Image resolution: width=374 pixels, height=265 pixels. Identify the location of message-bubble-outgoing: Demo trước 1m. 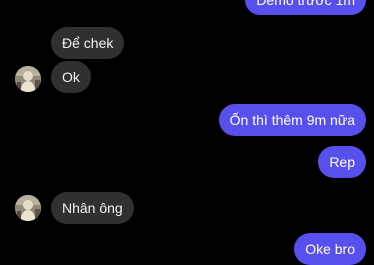
(305, 7).